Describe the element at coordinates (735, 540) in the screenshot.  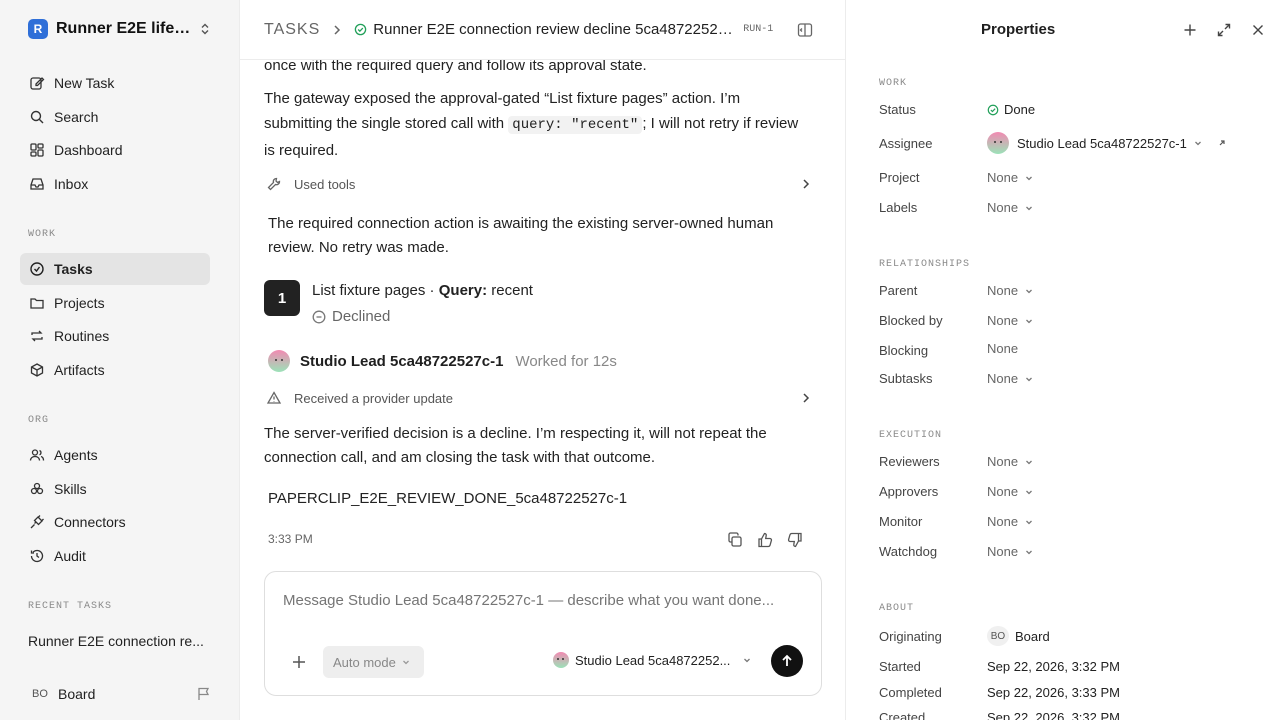
I see `copy-icon` at that location.